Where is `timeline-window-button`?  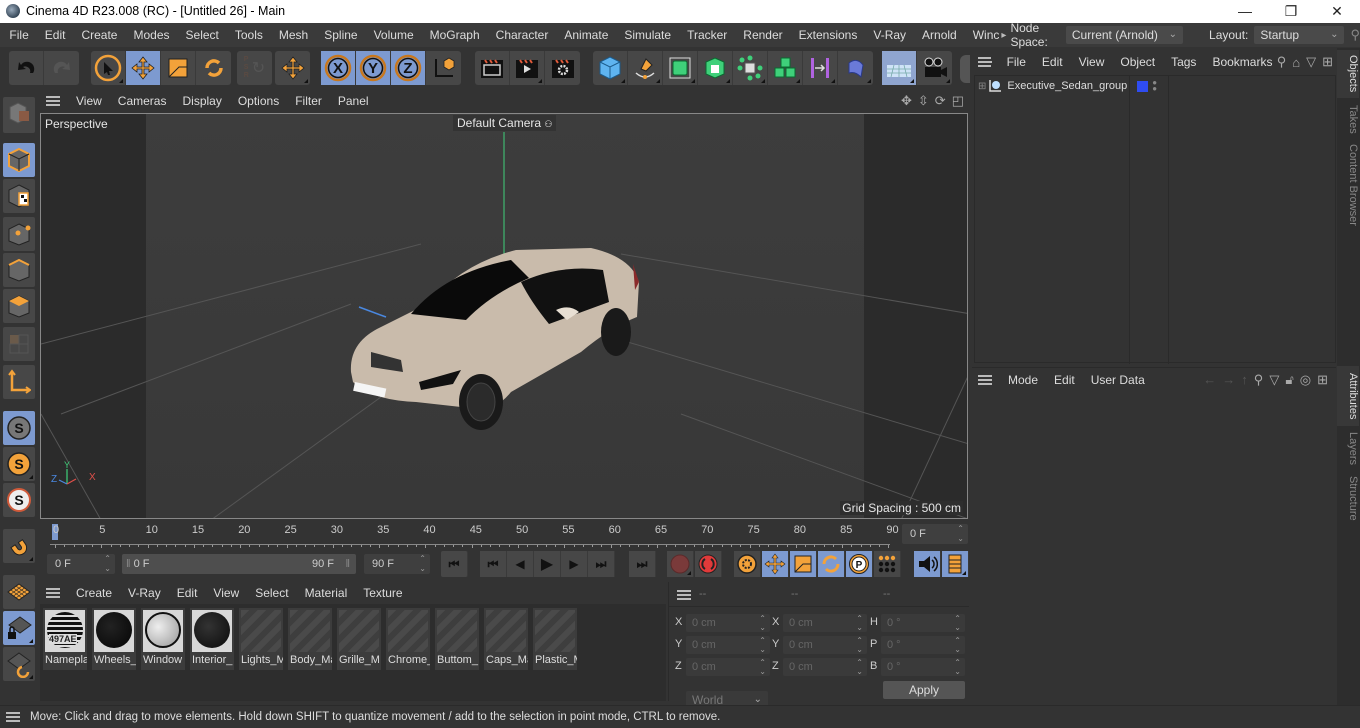
timeline-window-button is located at coordinates (955, 564).